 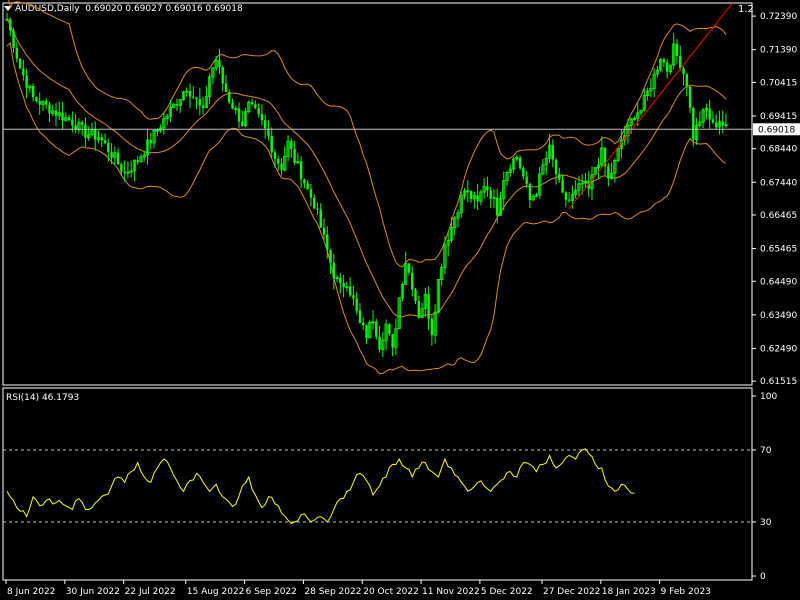 I want to click on time-tick-label: 20 Oct 2022, so click(x=391, y=592).